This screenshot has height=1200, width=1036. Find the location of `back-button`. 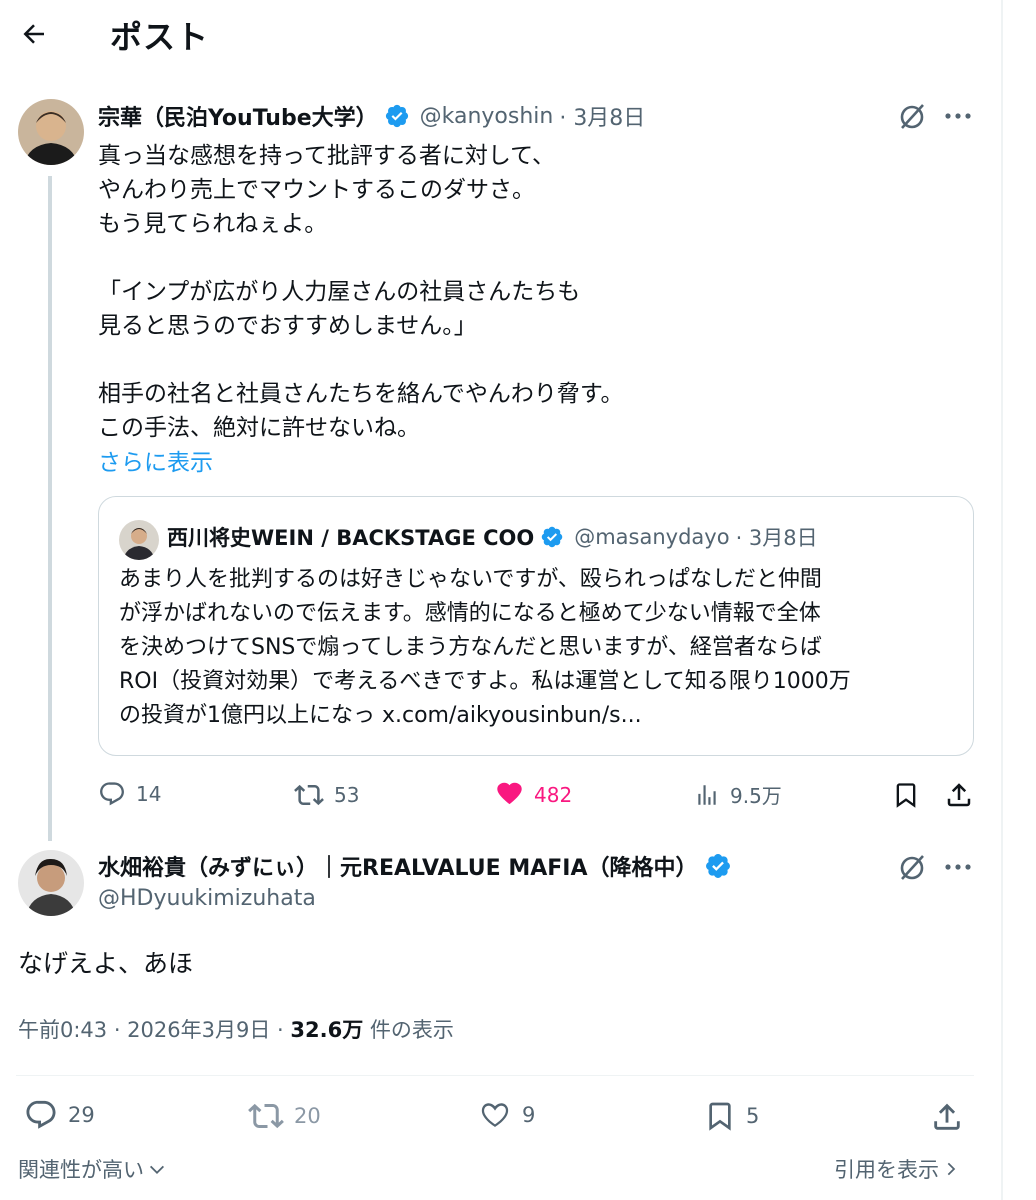

back-button is located at coordinates (34, 34).